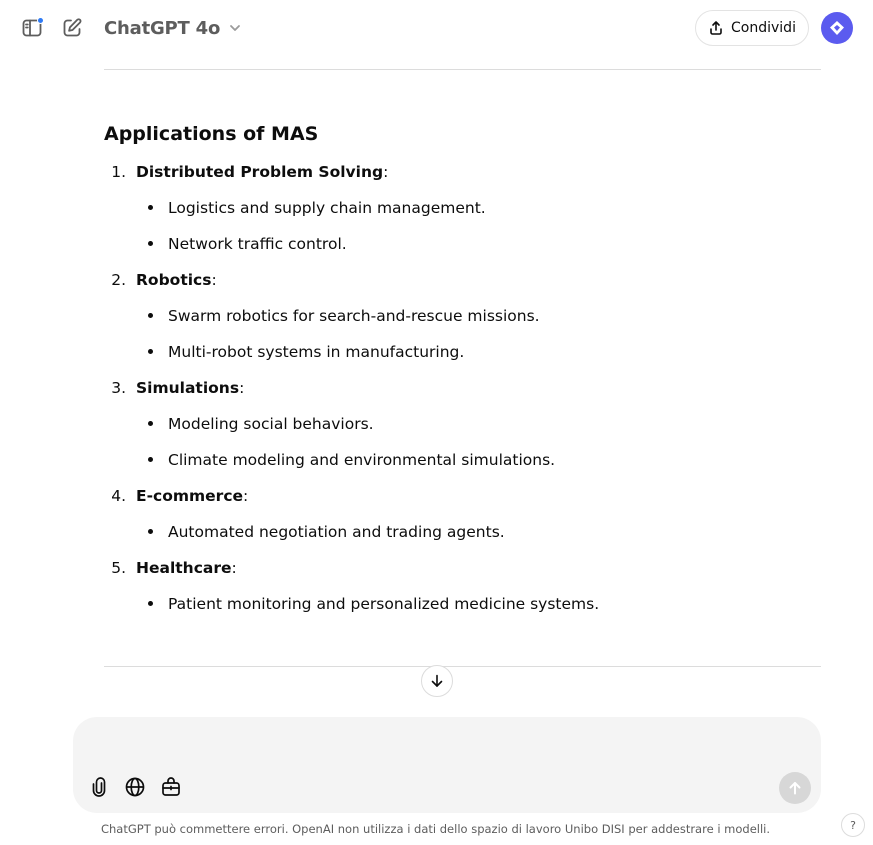  What do you see at coordinates (118, 388) in the screenshot?
I see `list-number: 3.` at bounding box center [118, 388].